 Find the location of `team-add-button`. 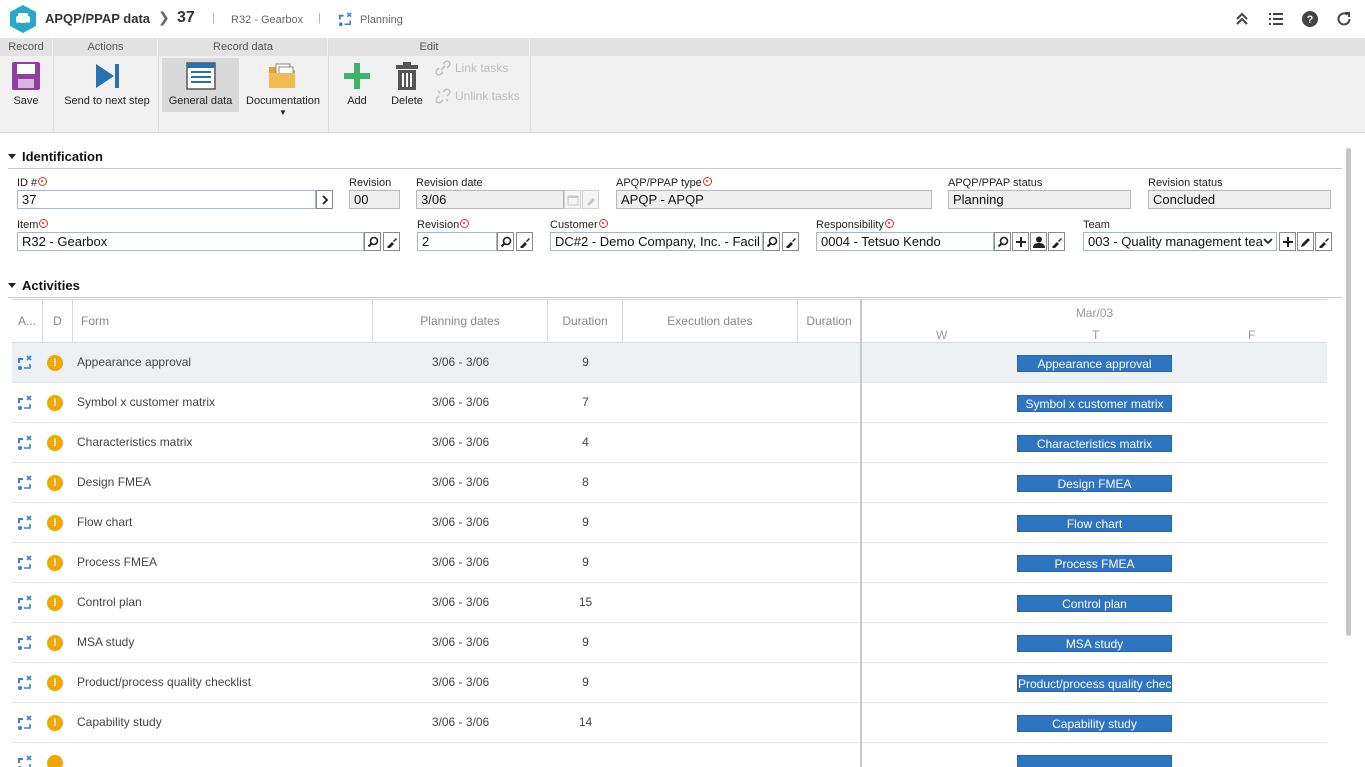

team-add-button is located at coordinates (1287, 241).